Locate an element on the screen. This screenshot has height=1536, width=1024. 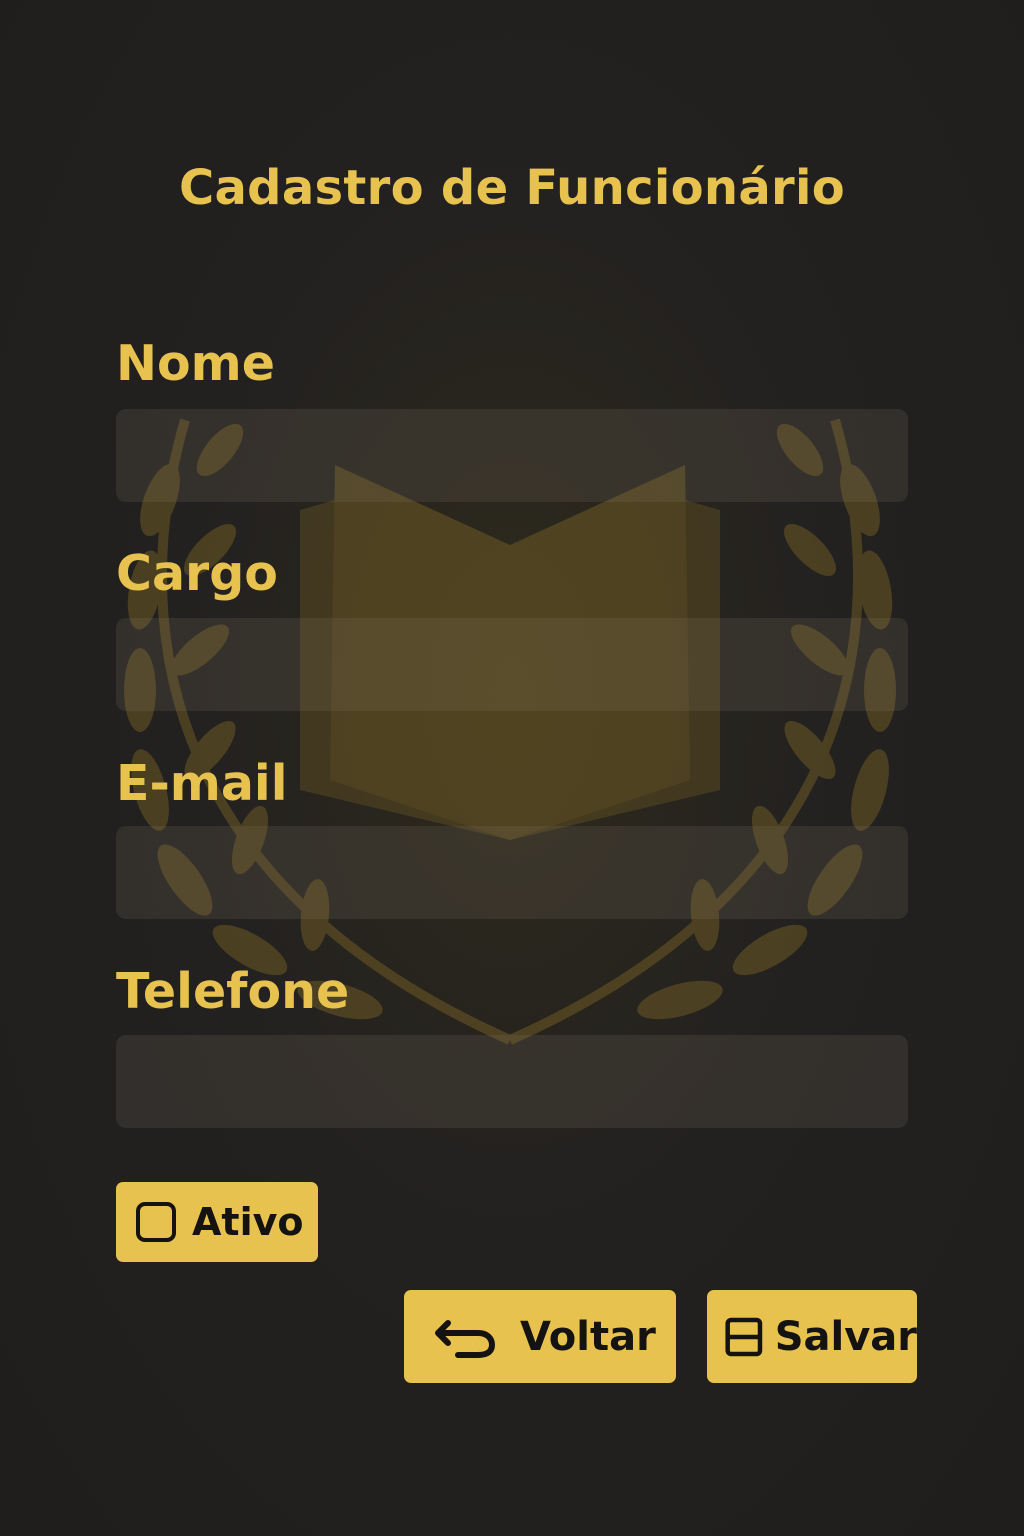
role-label: Cargo is located at coordinates (197, 573).